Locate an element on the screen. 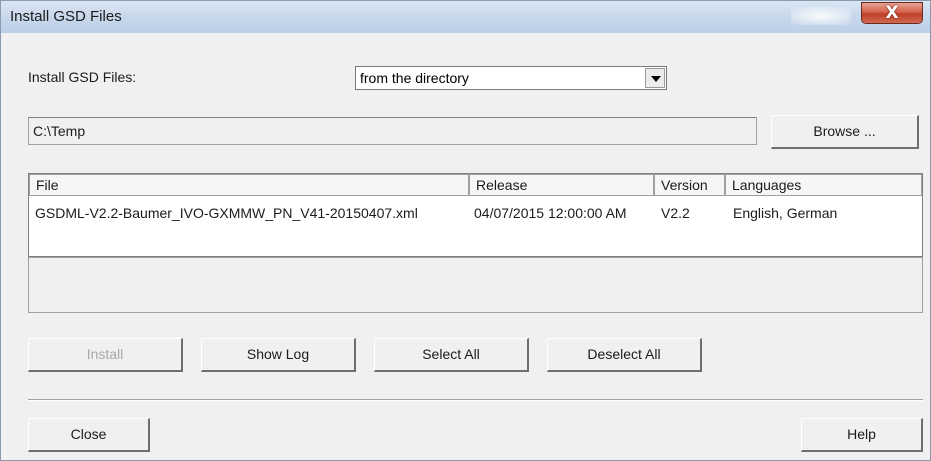 The height and width of the screenshot is (461, 931). details-panel is located at coordinates (475, 285).